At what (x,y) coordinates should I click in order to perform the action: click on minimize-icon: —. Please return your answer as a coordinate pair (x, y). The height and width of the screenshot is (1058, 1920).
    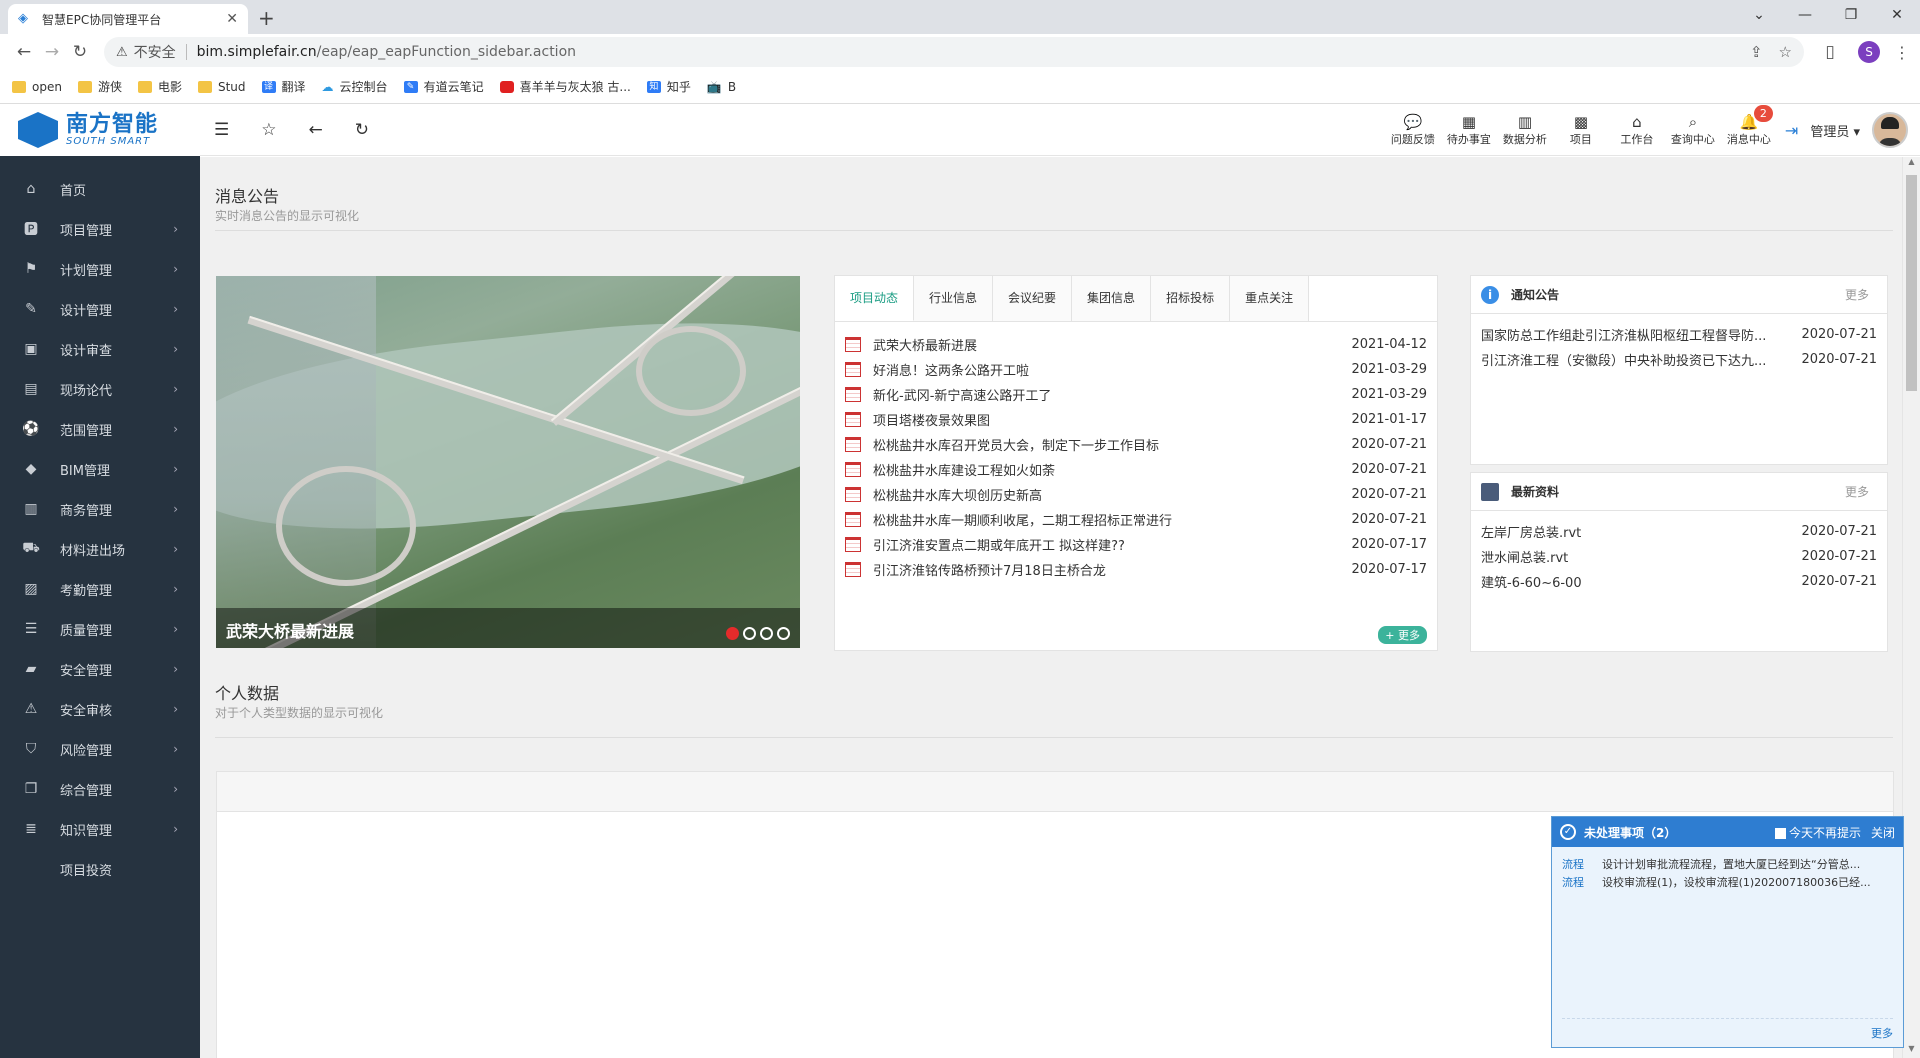
    Looking at the image, I should click on (1805, 15).